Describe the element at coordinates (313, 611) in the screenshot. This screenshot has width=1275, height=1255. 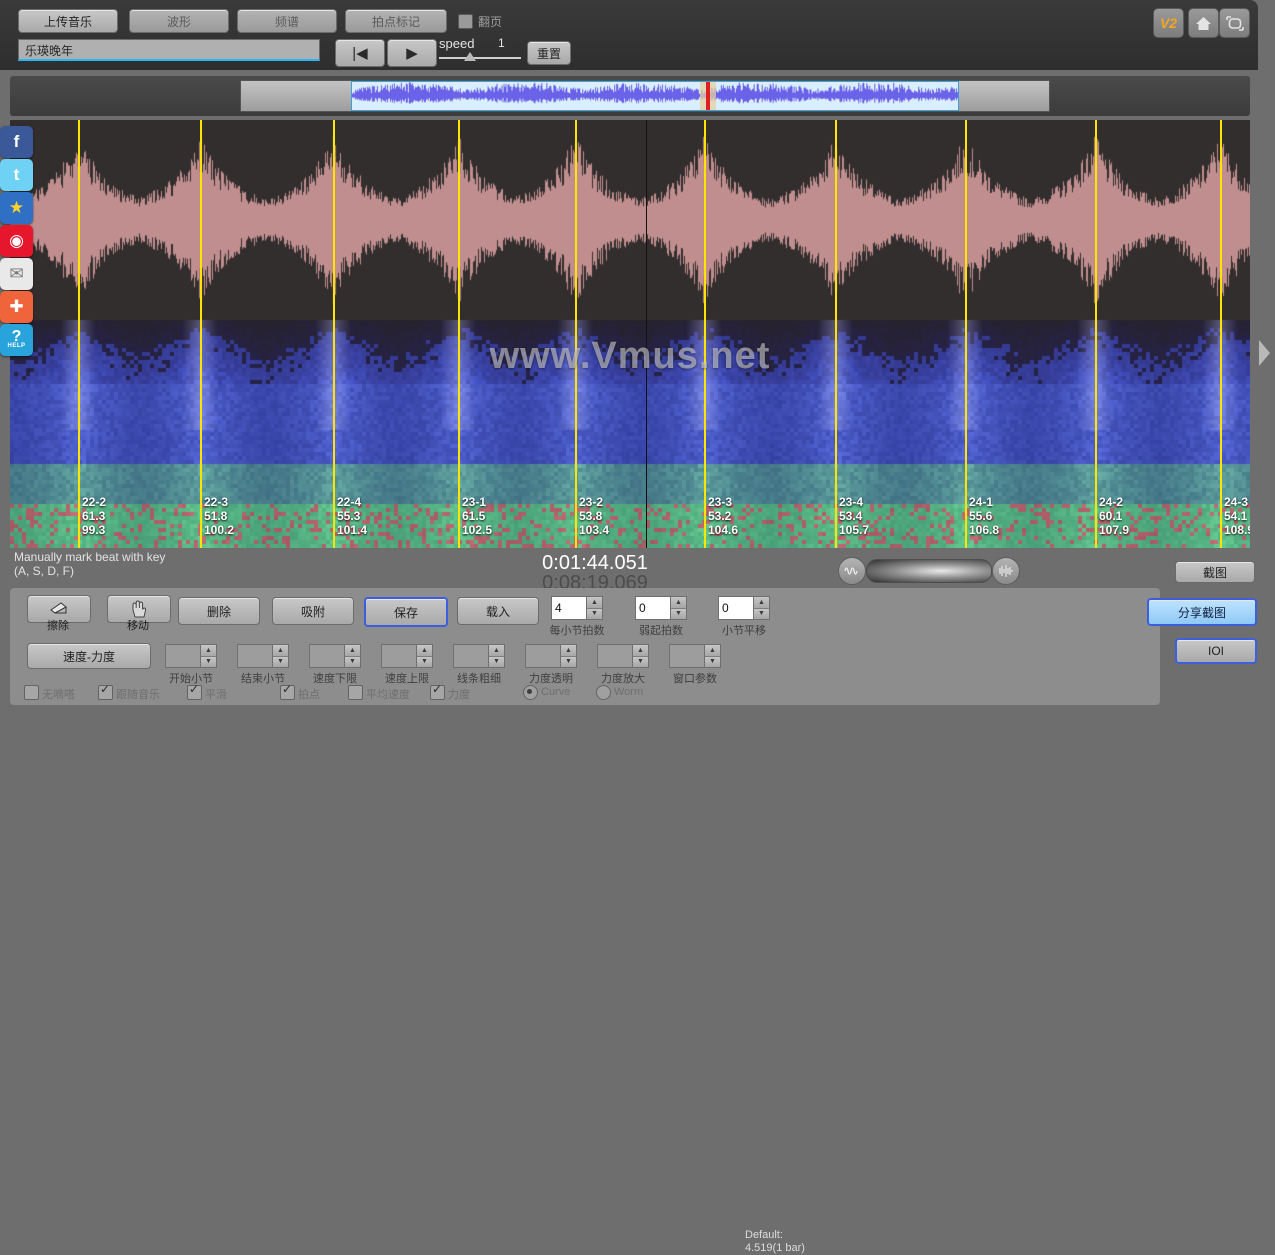
I see `snap-button: 吸附` at that location.